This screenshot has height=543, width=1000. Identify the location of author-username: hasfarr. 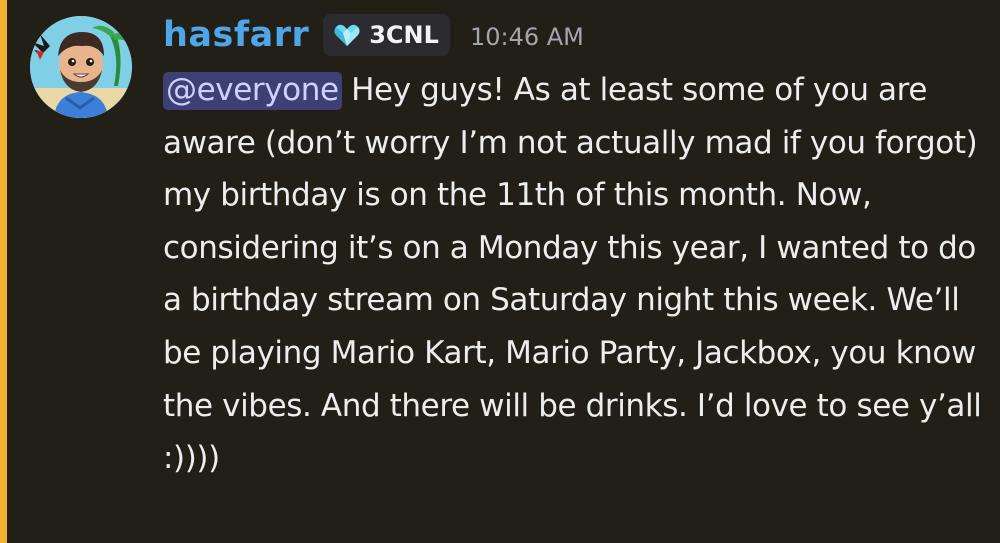
(236, 35).